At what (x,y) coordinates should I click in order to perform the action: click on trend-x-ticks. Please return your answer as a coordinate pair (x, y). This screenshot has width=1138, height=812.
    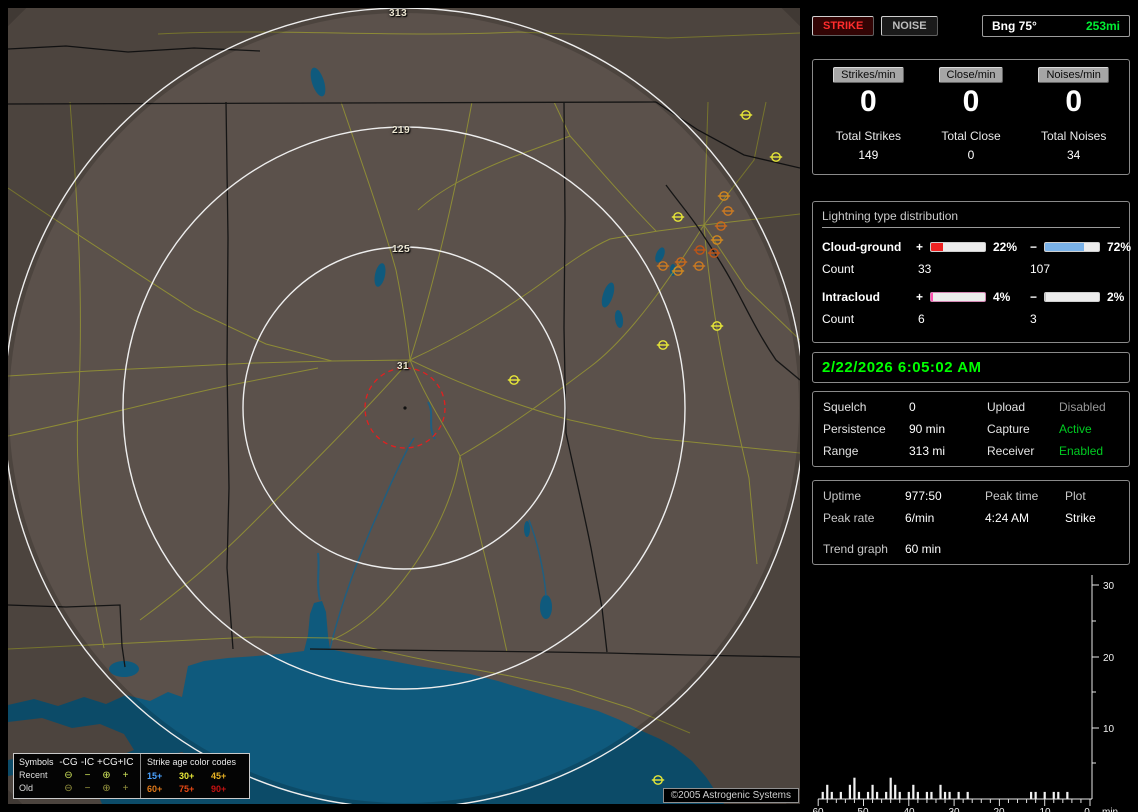
    Looking at the image, I should click on (954, 802).